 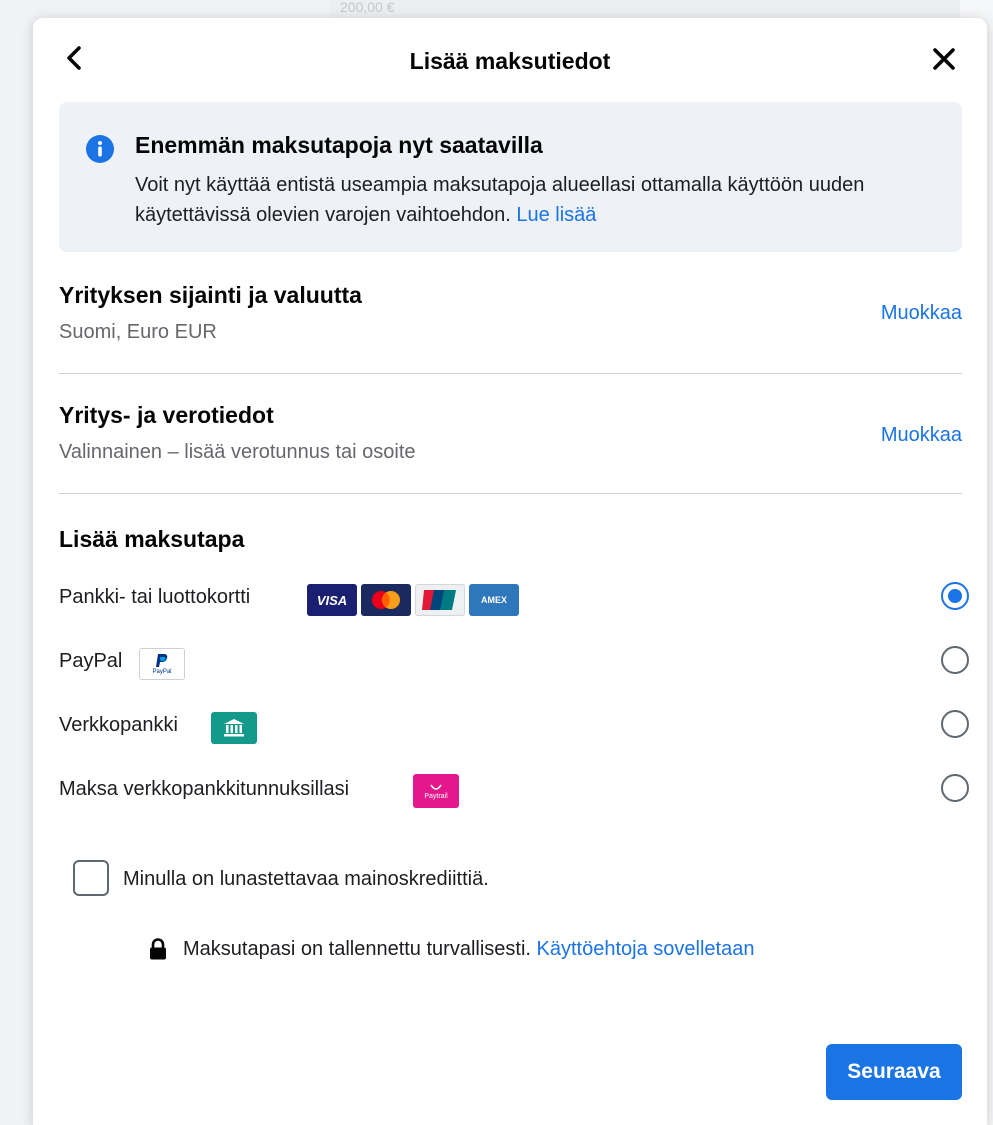 What do you see at coordinates (100, 149) in the screenshot?
I see `info-icon` at bounding box center [100, 149].